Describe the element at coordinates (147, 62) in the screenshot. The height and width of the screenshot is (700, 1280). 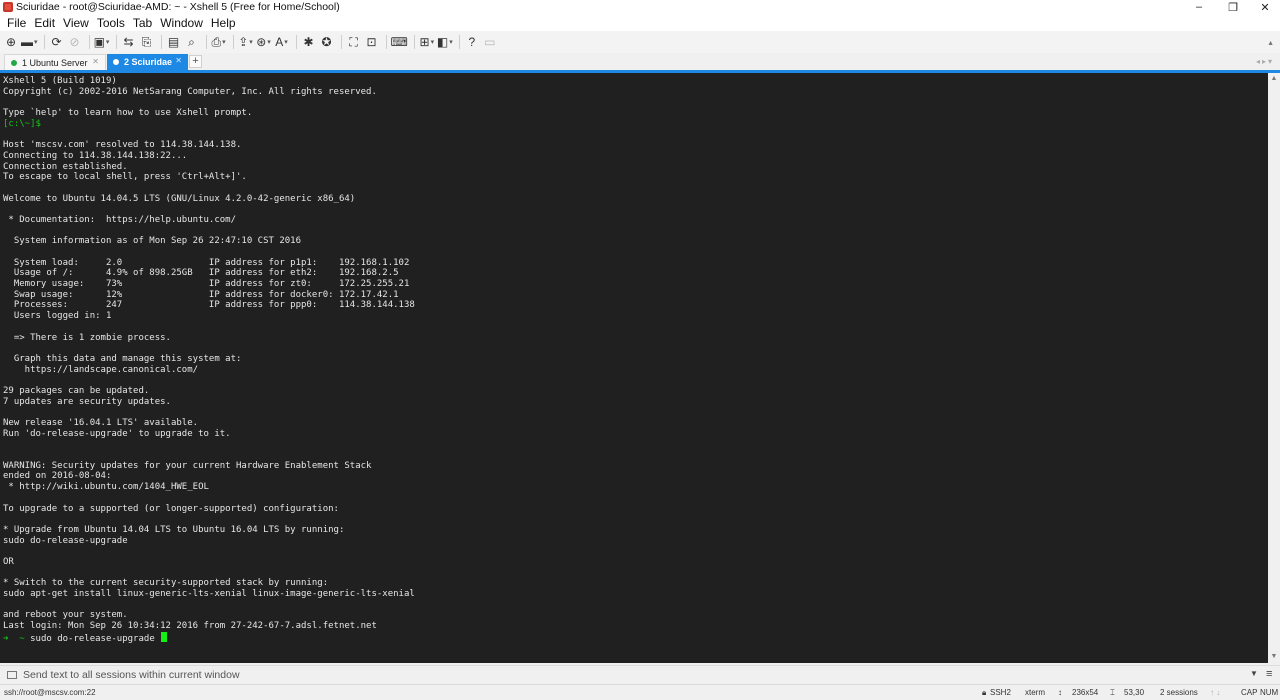
I see `tab-sciuridae: 2 Sciuridae ✕` at that location.